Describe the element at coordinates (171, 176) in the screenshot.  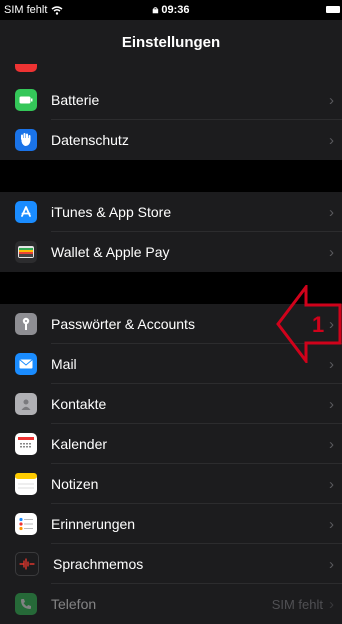
I see `section-gap` at that location.